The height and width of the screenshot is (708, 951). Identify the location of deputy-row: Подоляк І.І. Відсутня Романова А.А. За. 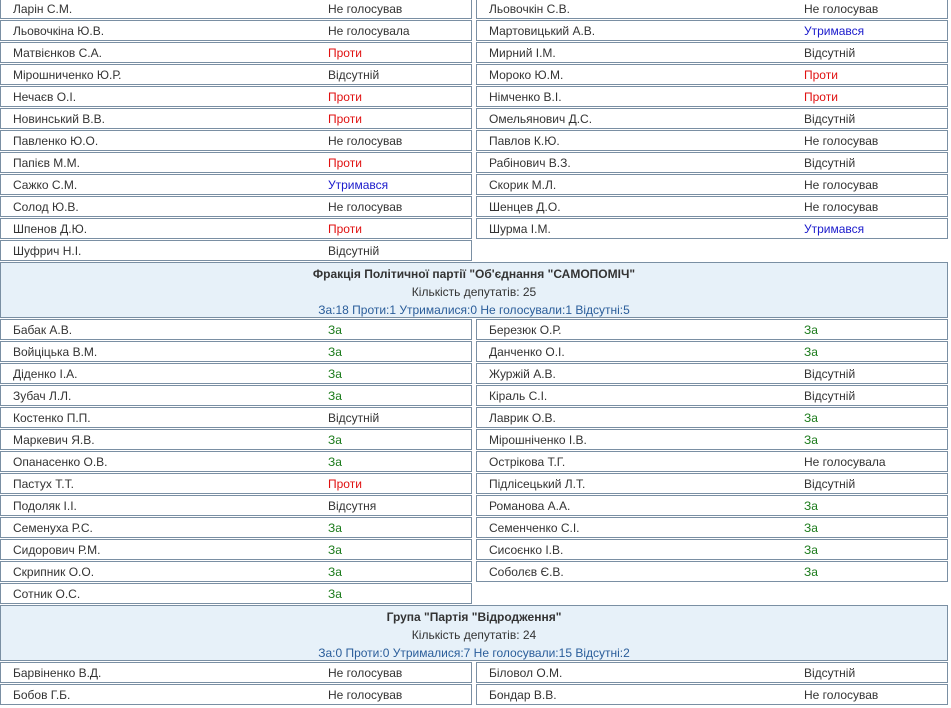
(475, 506).